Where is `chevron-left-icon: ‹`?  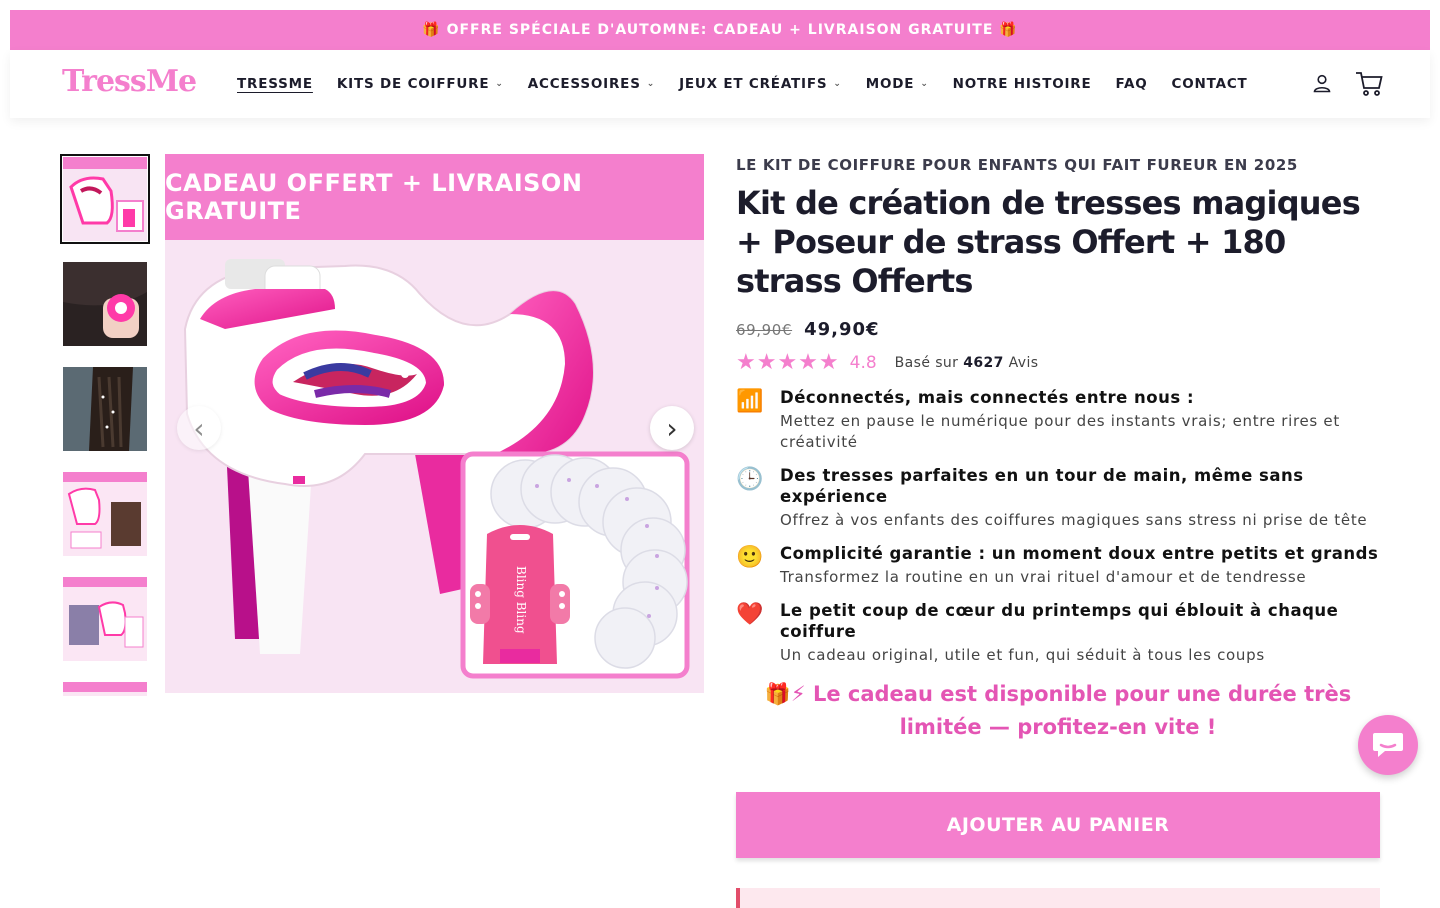 chevron-left-icon: ‹ is located at coordinates (199, 428).